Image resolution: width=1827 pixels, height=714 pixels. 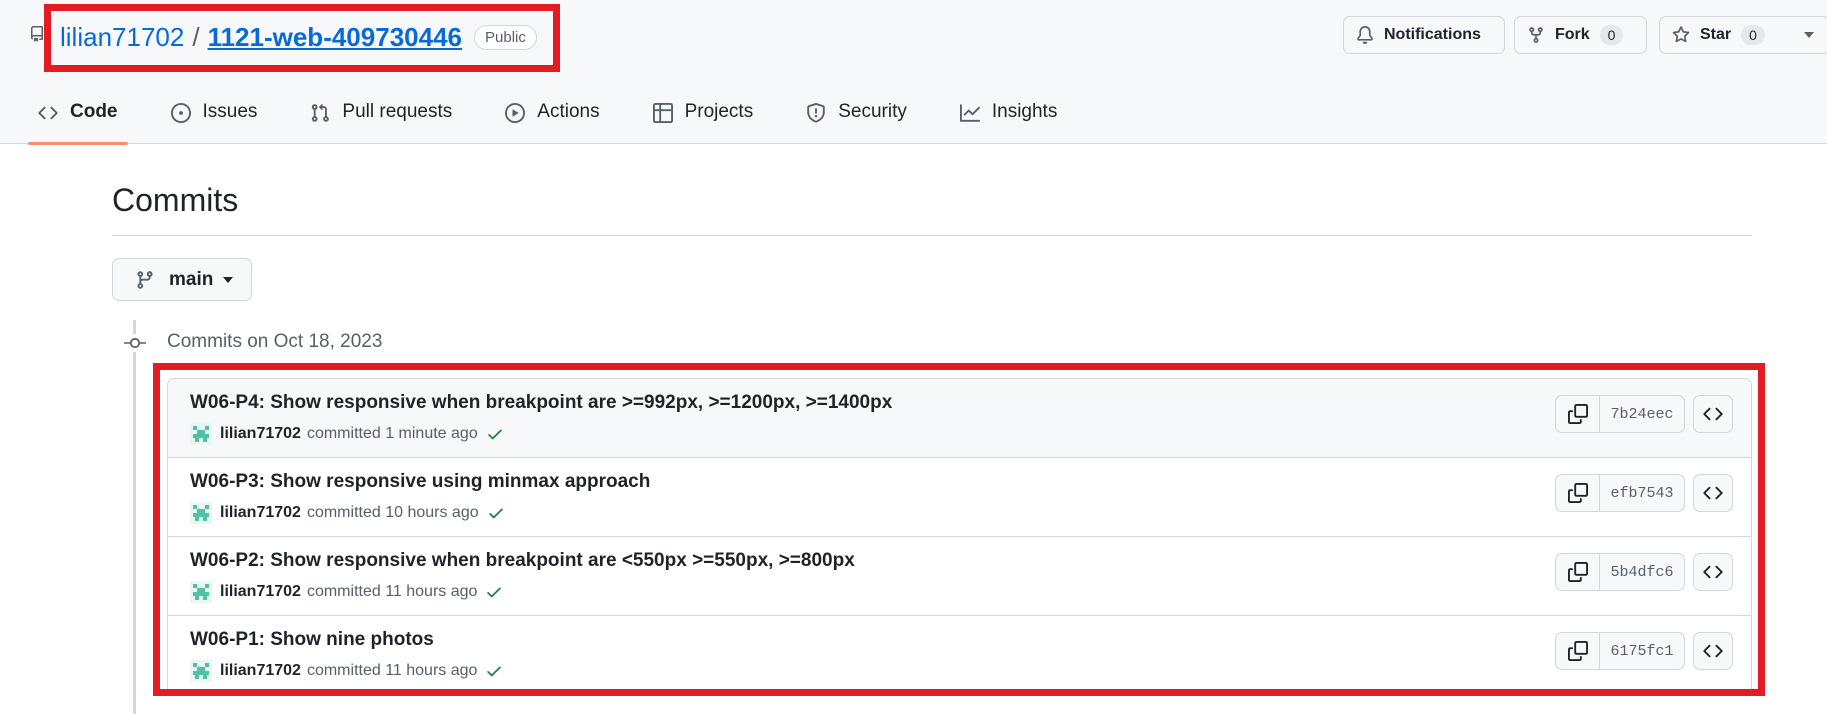 I want to click on commit-group-date: Commits on Oct 18, 2023, so click(x=275, y=341).